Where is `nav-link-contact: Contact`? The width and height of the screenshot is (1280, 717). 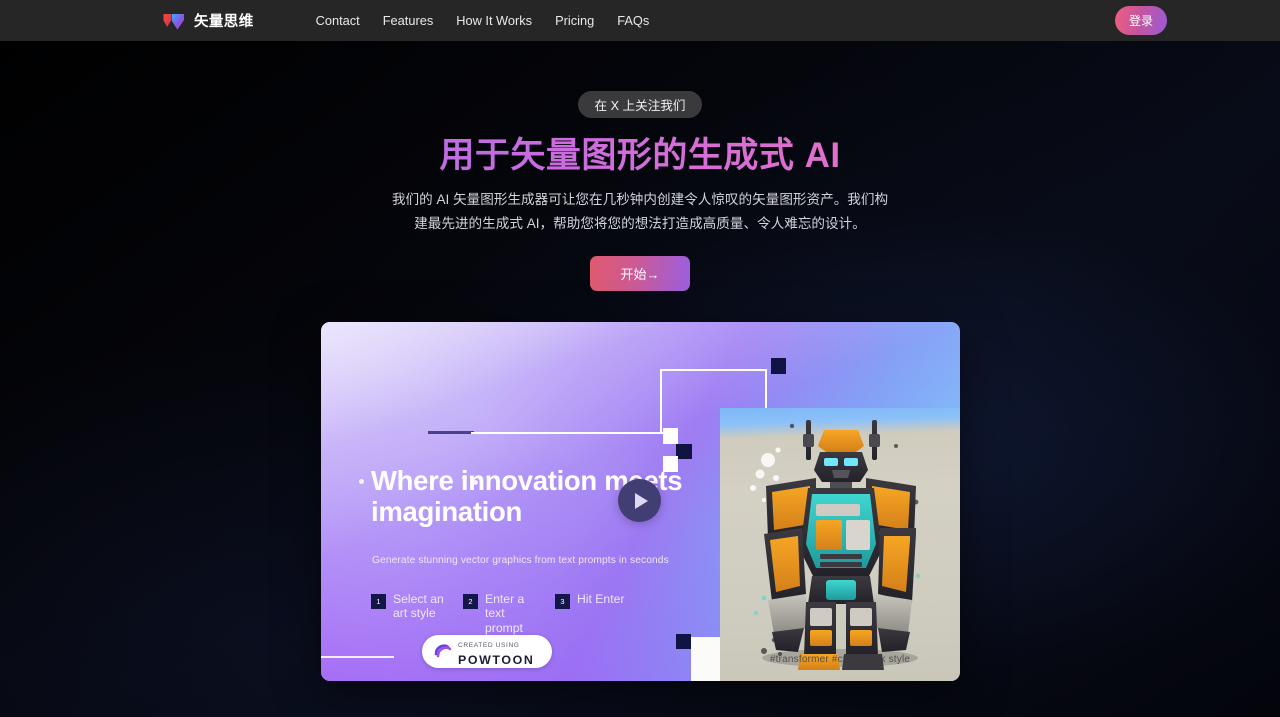 nav-link-contact: Contact is located at coordinates (338, 20).